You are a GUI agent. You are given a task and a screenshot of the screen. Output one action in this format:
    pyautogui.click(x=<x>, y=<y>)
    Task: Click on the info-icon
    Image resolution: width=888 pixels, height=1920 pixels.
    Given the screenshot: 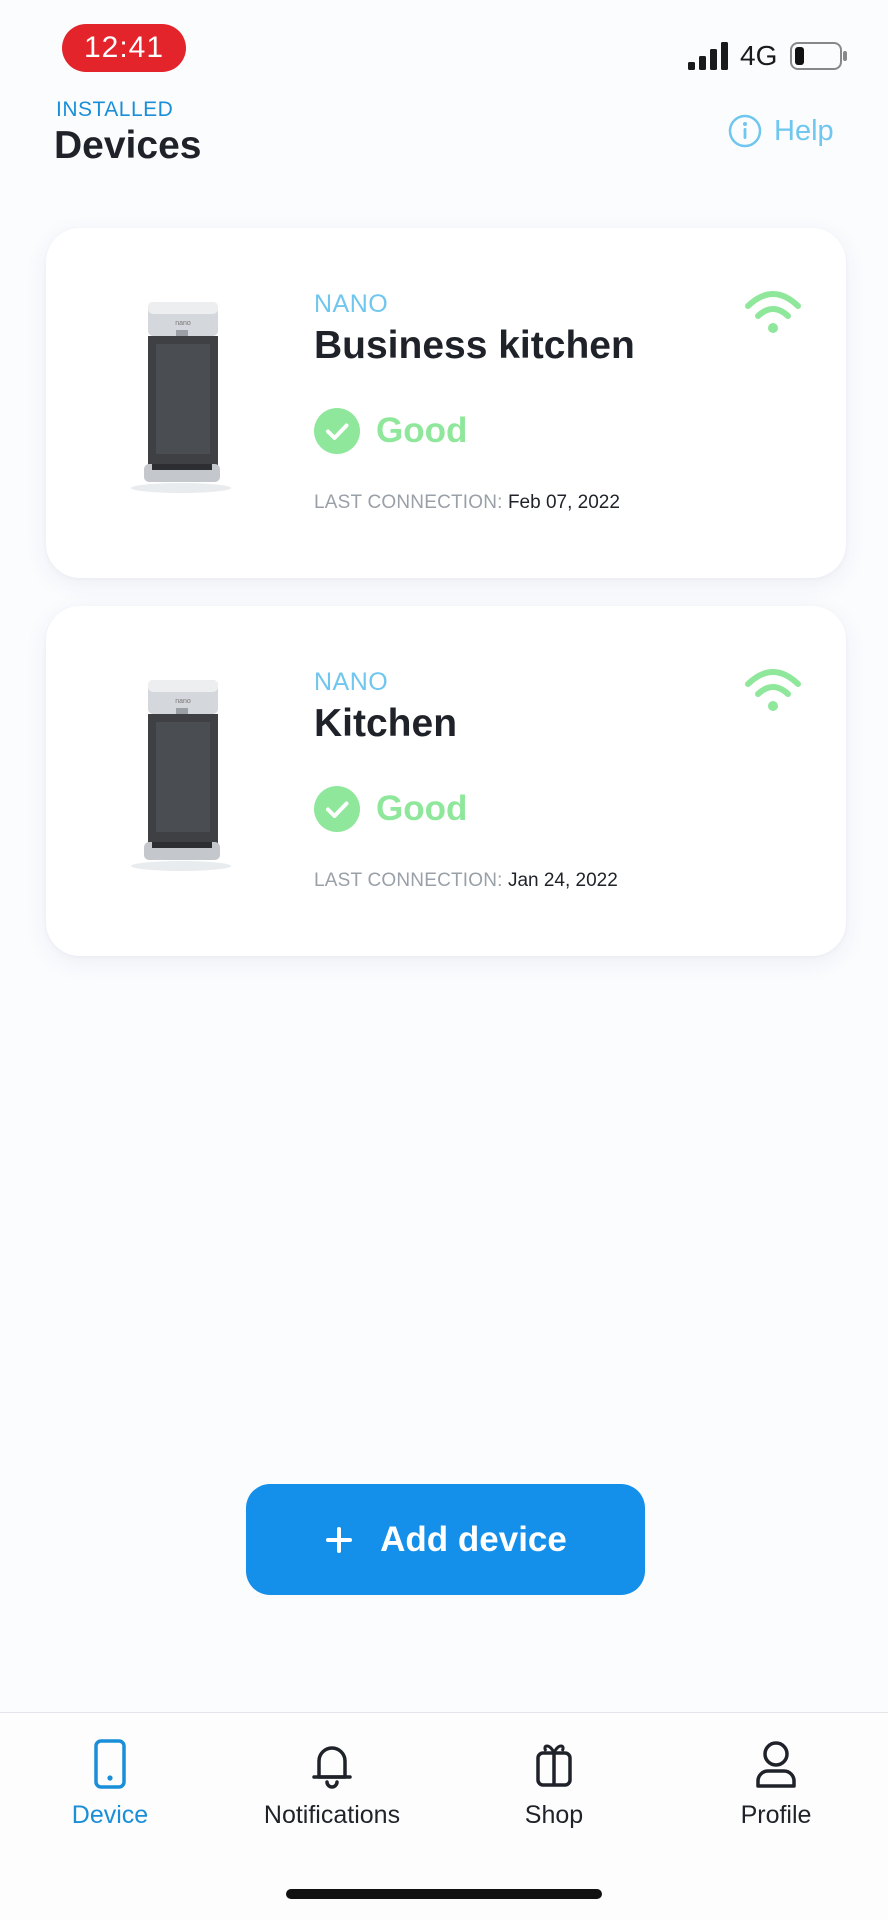 What is the action you would take?
    pyautogui.click(x=745, y=131)
    